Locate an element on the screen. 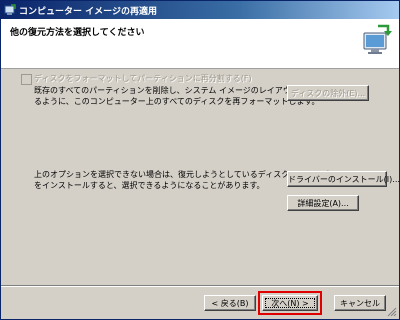 The height and width of the screenshot is (320, 400). resize-grip-icon is located at coordinates (392, 312).